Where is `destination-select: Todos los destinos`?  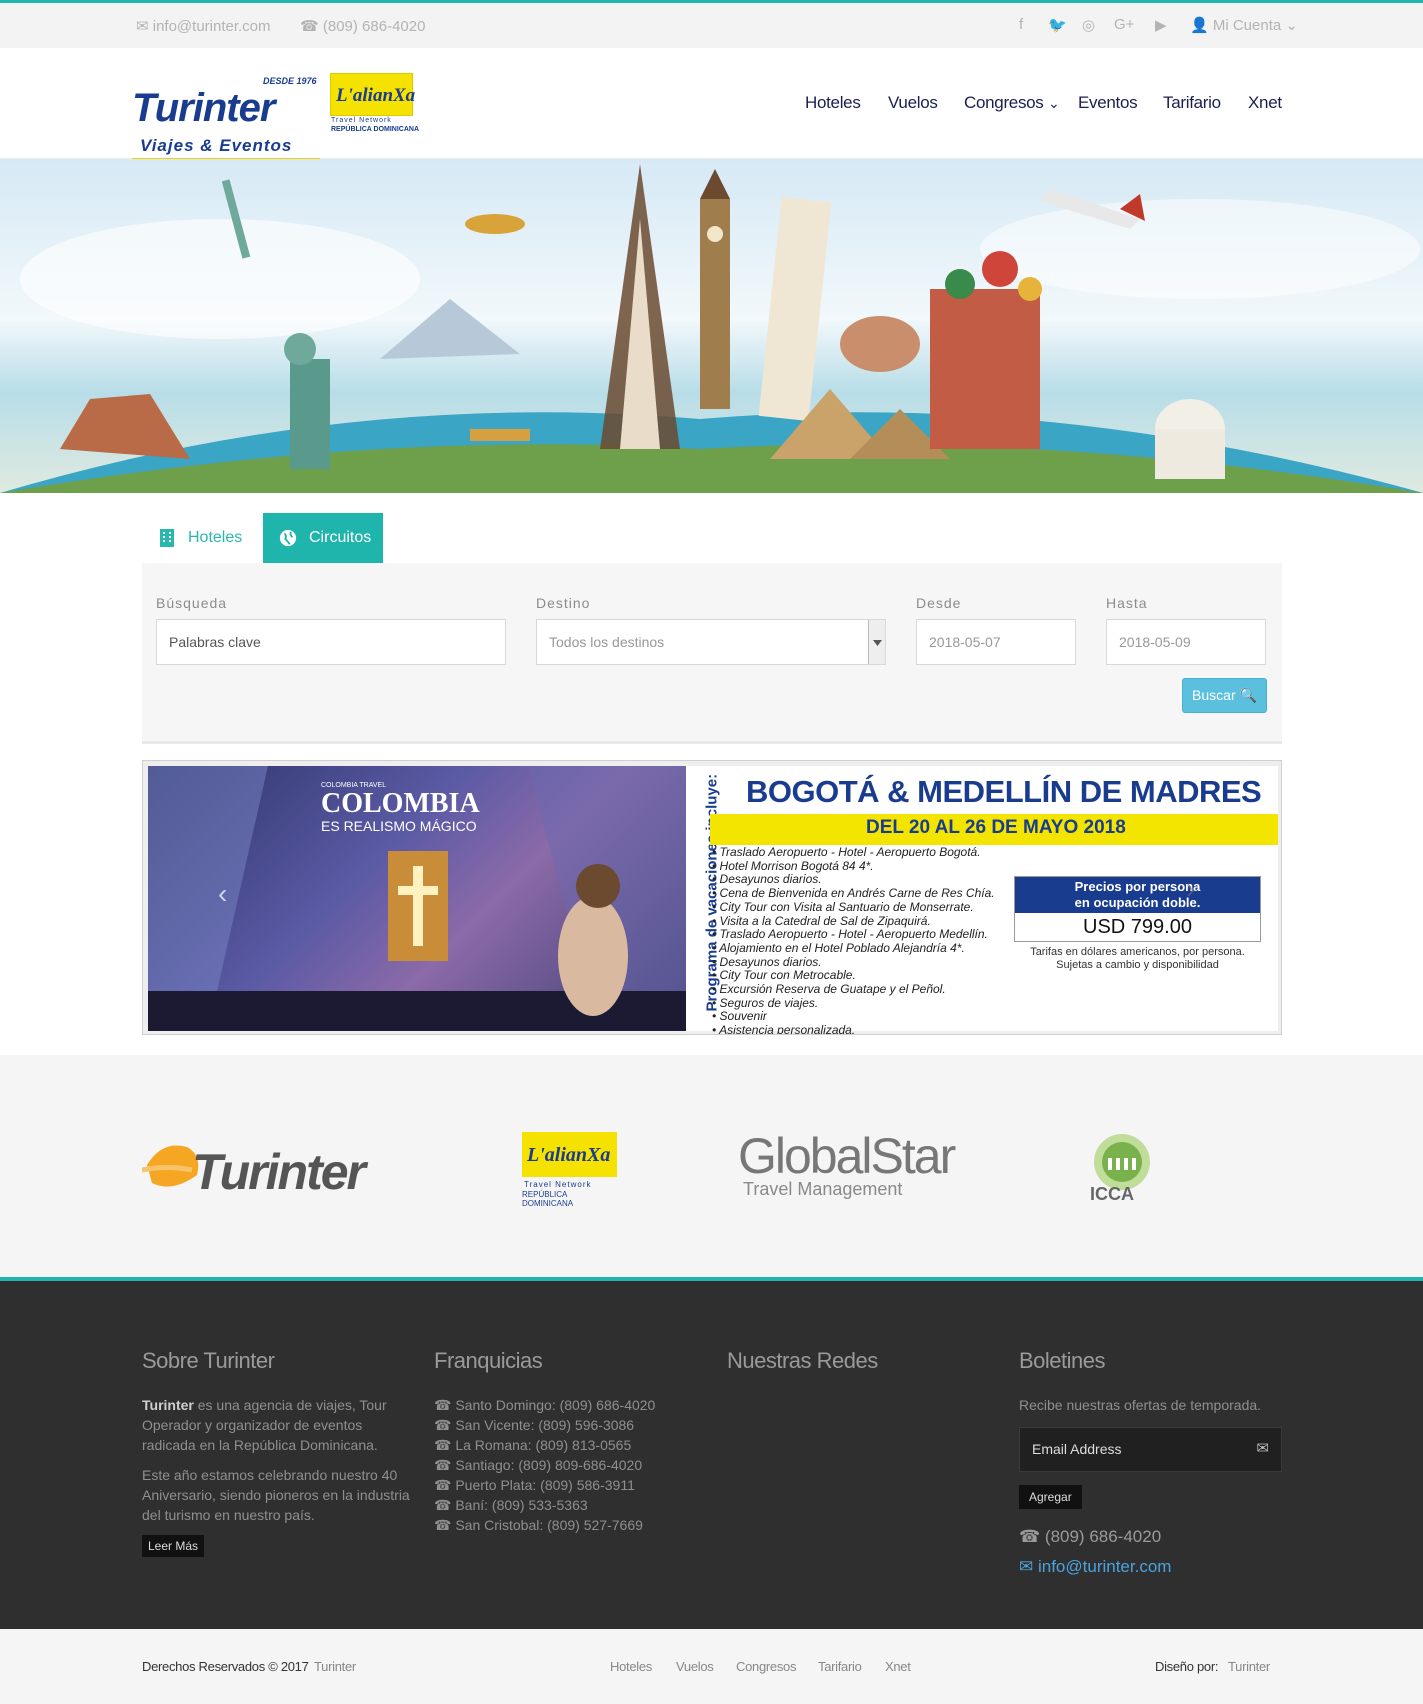
destination-select: Todos los destinos is located at coordinates (711, 642).